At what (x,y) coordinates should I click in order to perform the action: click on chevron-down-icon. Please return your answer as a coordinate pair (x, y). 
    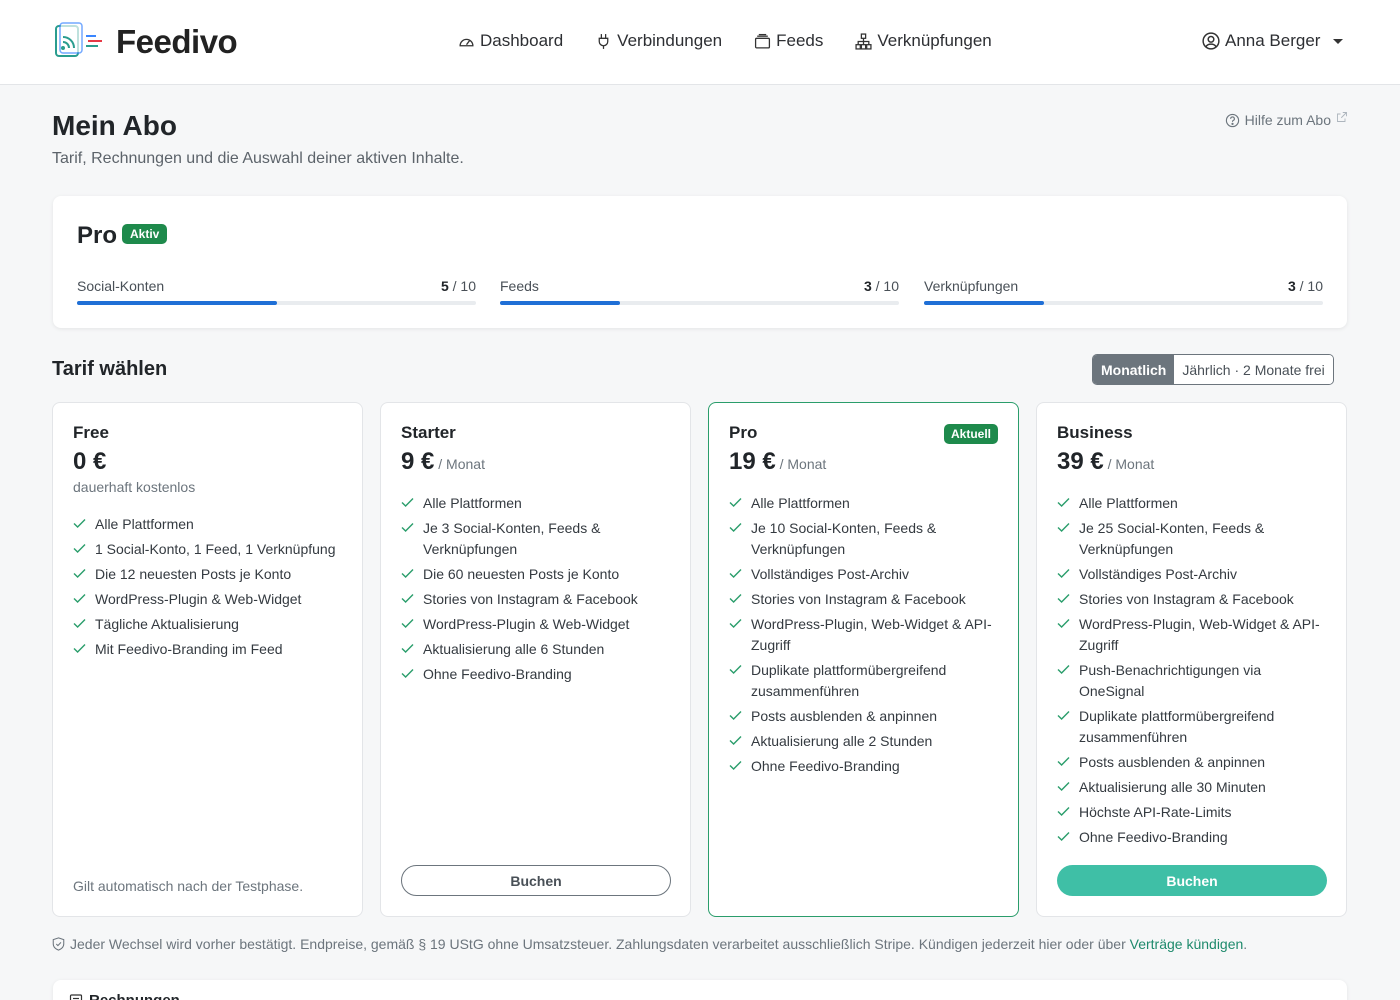
    Looking at the image, I should click on (1338, 41).